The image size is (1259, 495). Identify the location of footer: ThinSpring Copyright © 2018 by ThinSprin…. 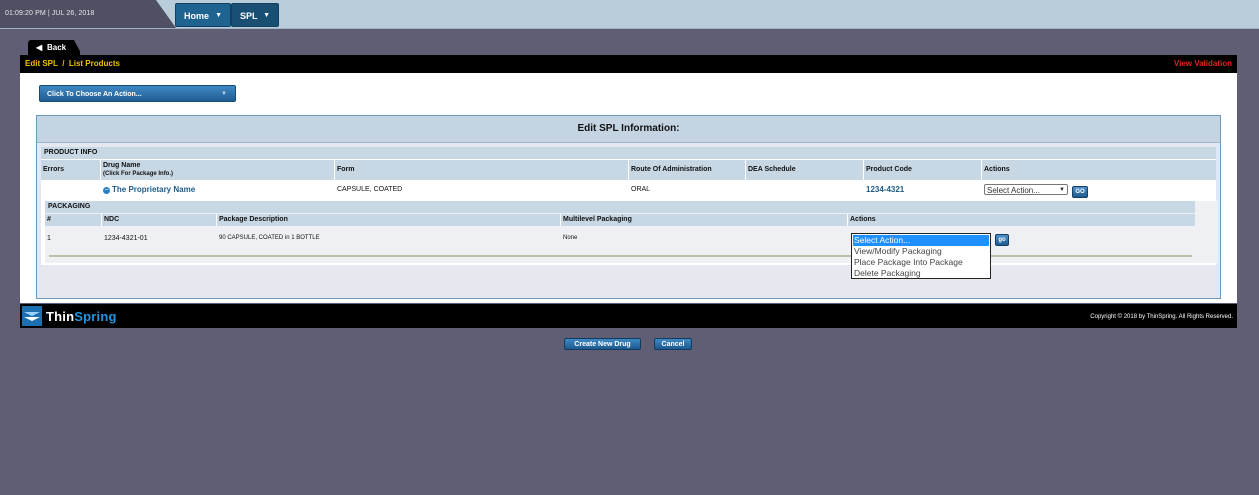
(628, 316).